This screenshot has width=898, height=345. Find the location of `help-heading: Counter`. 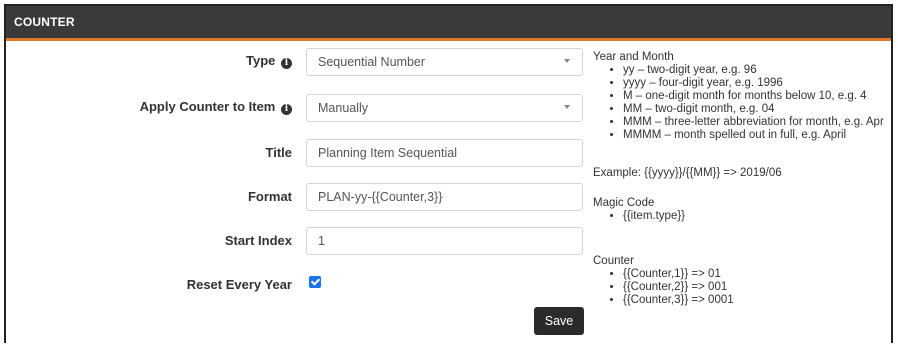

help-heading: Counter is located at coordinates (613, 261).